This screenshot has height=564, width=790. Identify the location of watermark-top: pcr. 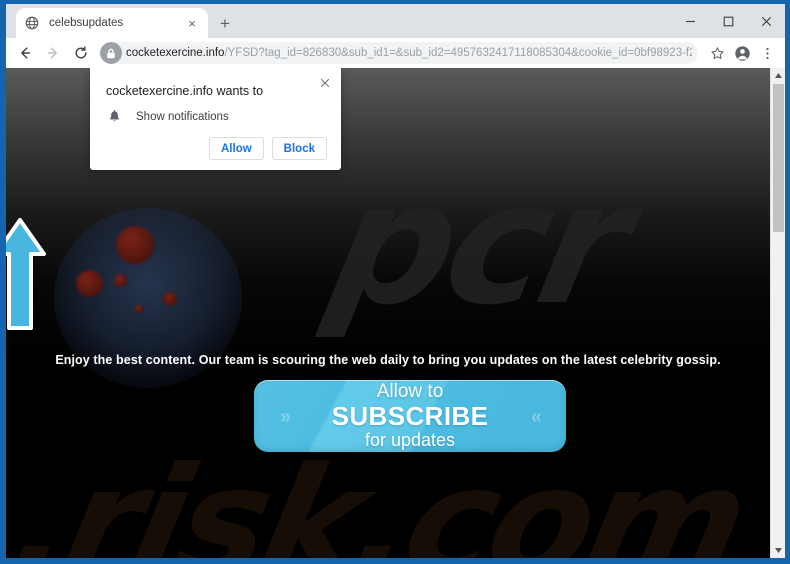
(478, 244).